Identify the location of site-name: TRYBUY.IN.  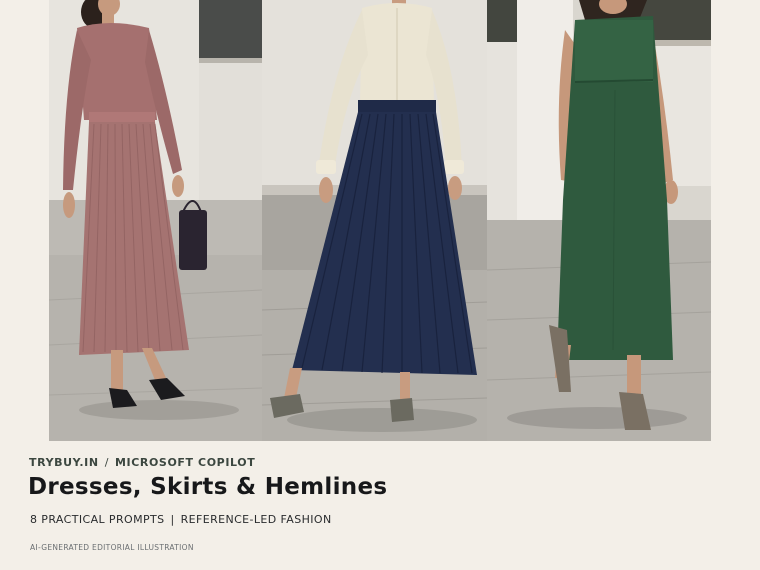
(64, 462).